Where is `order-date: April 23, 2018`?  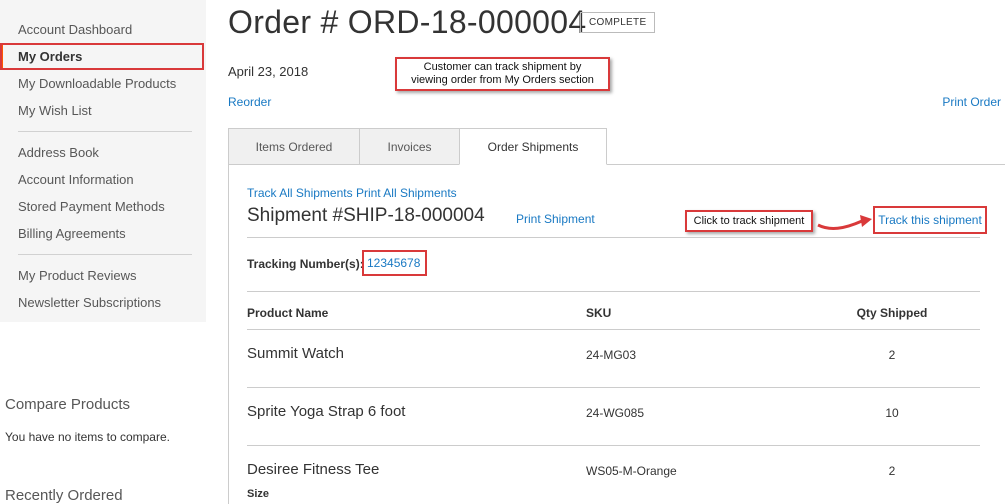 order-date: April 23, 2018 is located at coordinates (268, 71).